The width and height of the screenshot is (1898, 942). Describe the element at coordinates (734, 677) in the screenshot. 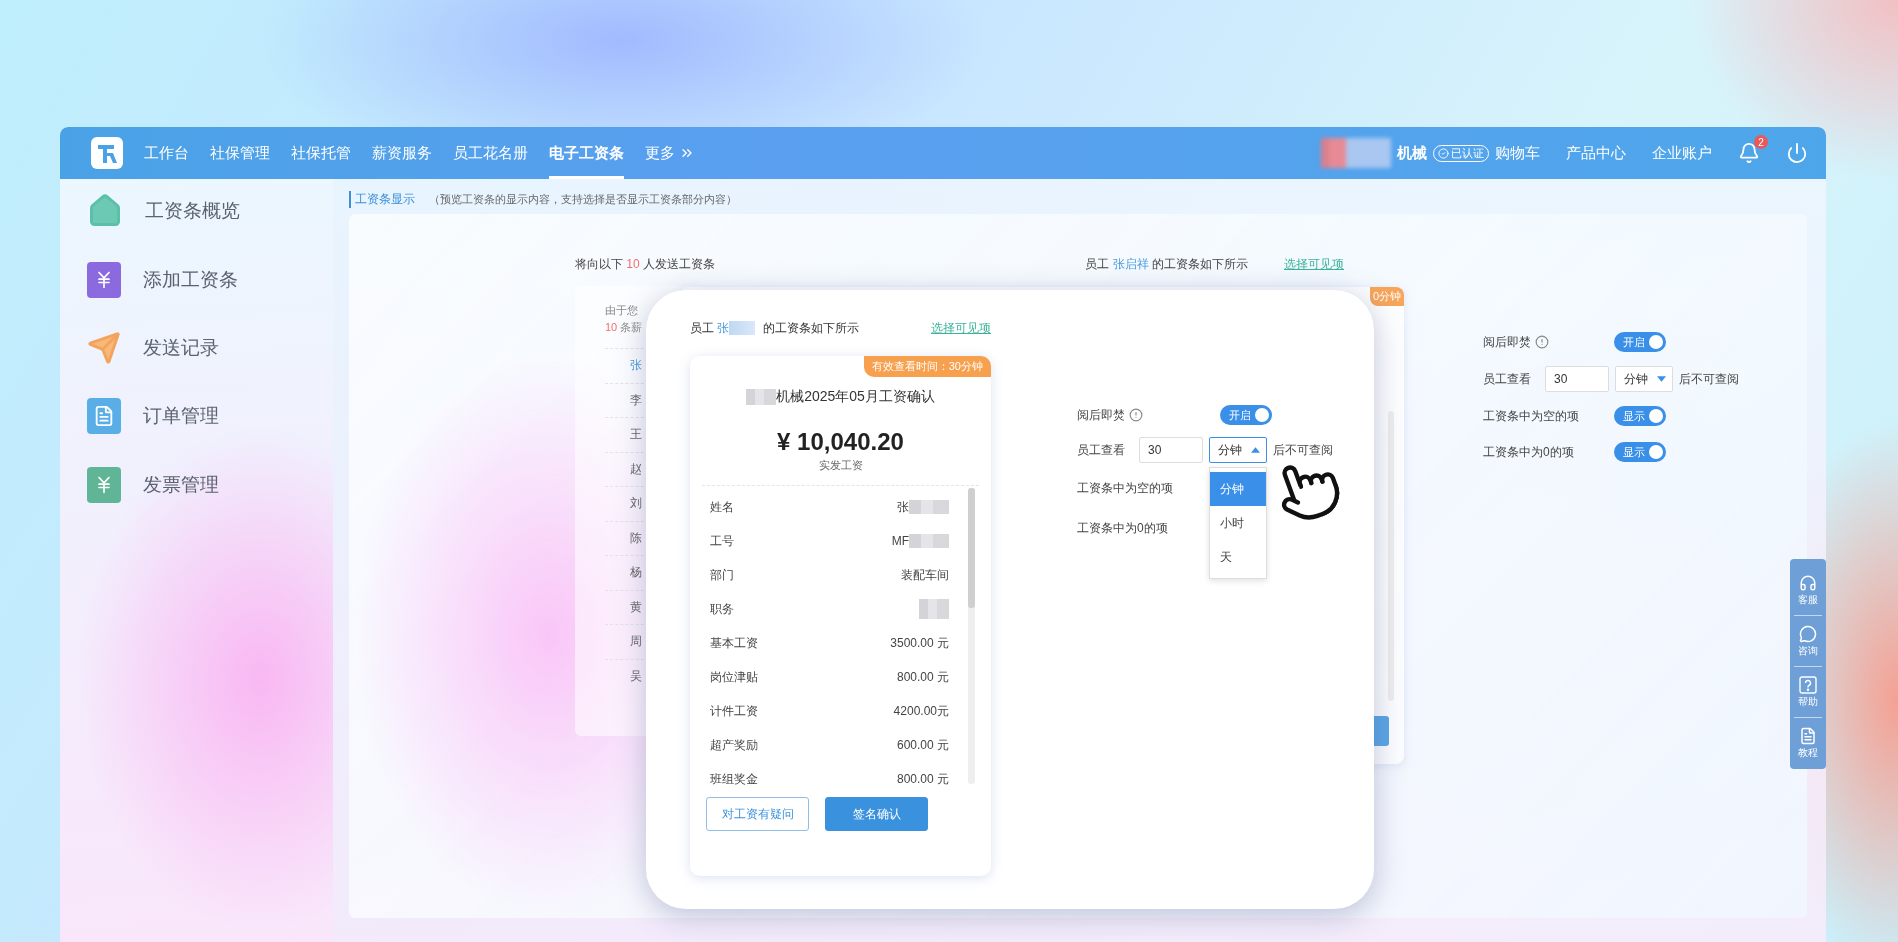

I see `field-label: 岗位津贴` at that location.